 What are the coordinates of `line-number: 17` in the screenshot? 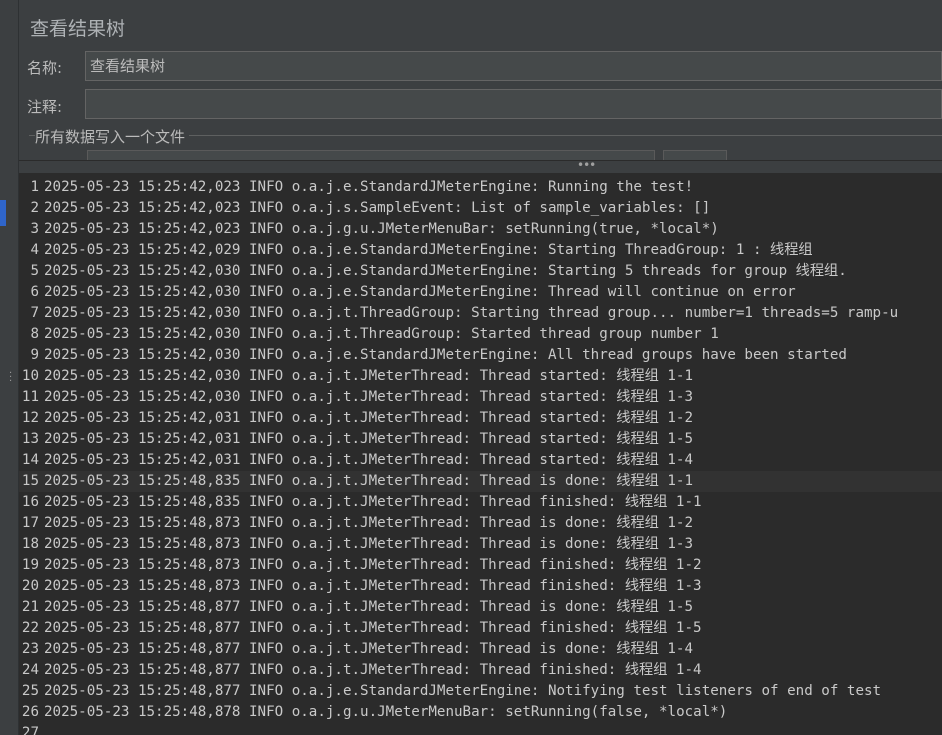 It's located at (30, 523).